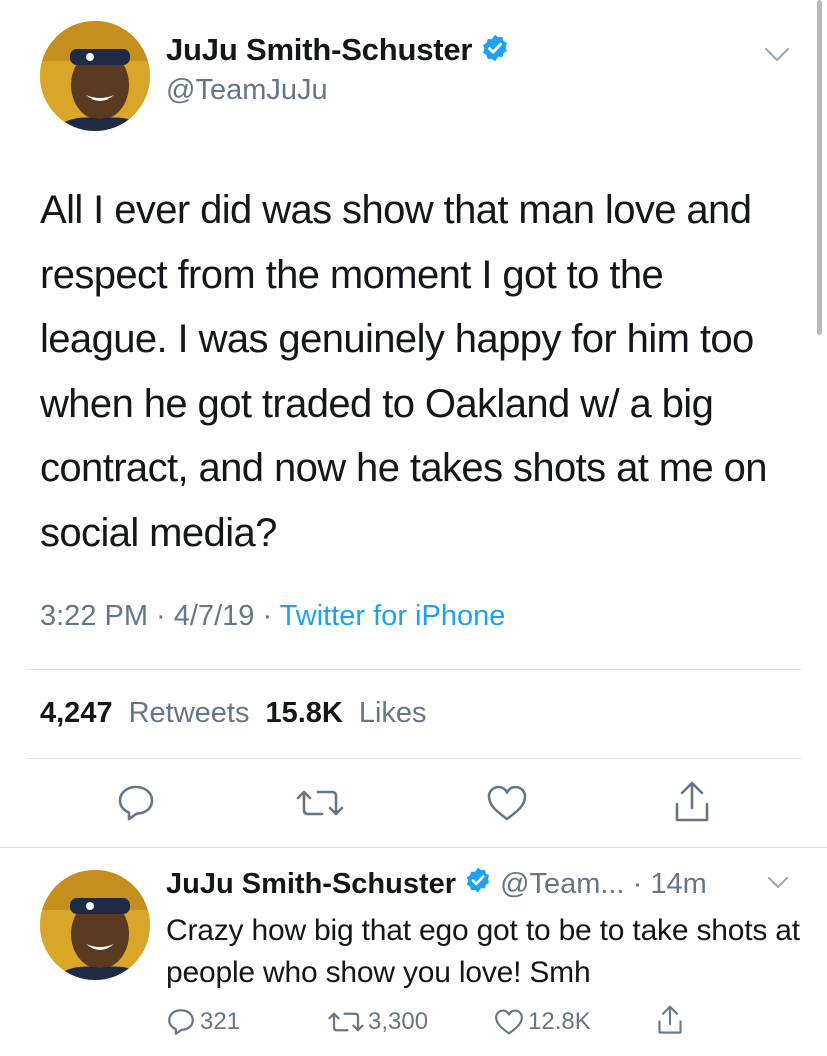  What do you see at coordinates (94, 616) in the screenshot?
I see `tweet-time: 3:22 PM` at bounding box center [94, 616].